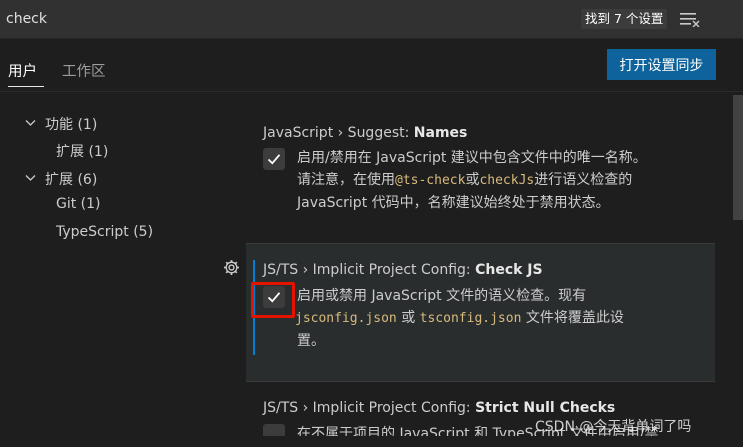 The width and height of the screenshot is (743, 447). Describe the element at coordinates (71, 179) in the screenshot. I see `toc-item-extensions: 扩展 (6)` at that location.